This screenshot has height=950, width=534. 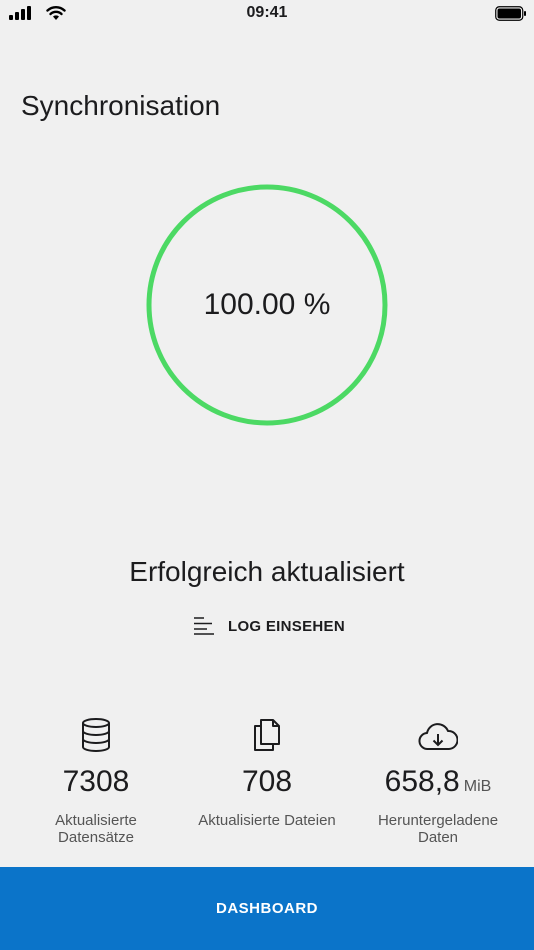 I want to click on status-bar: 09:41, so click(x=267, y=14).